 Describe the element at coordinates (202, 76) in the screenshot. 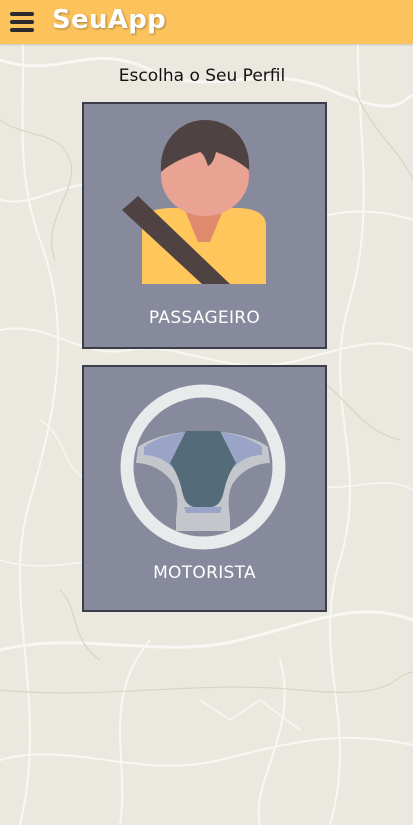

I see `page-title: Escolha o Seu Perfil` at that location.